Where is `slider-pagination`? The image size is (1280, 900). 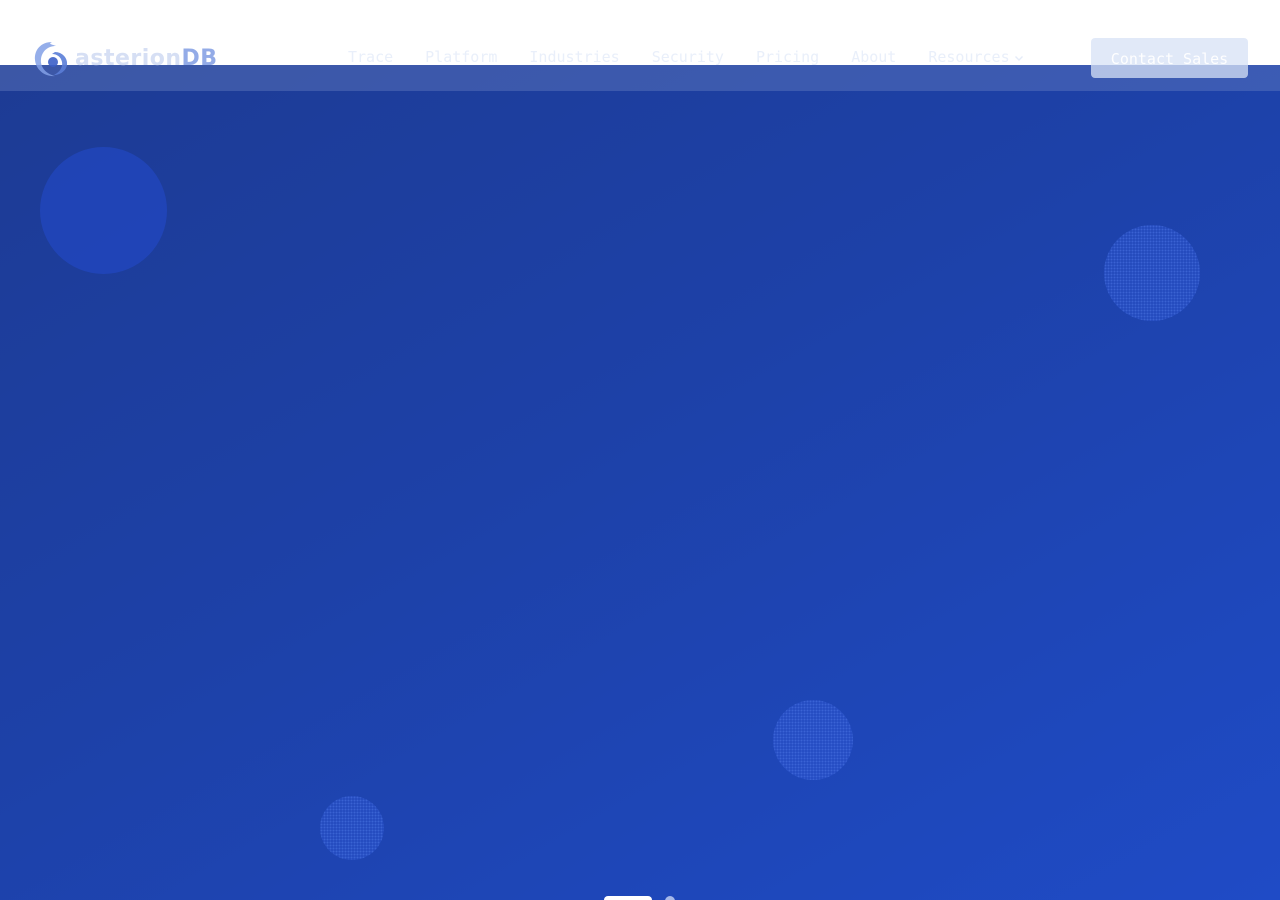 slider-pagination is located at coordinates (639, 898).